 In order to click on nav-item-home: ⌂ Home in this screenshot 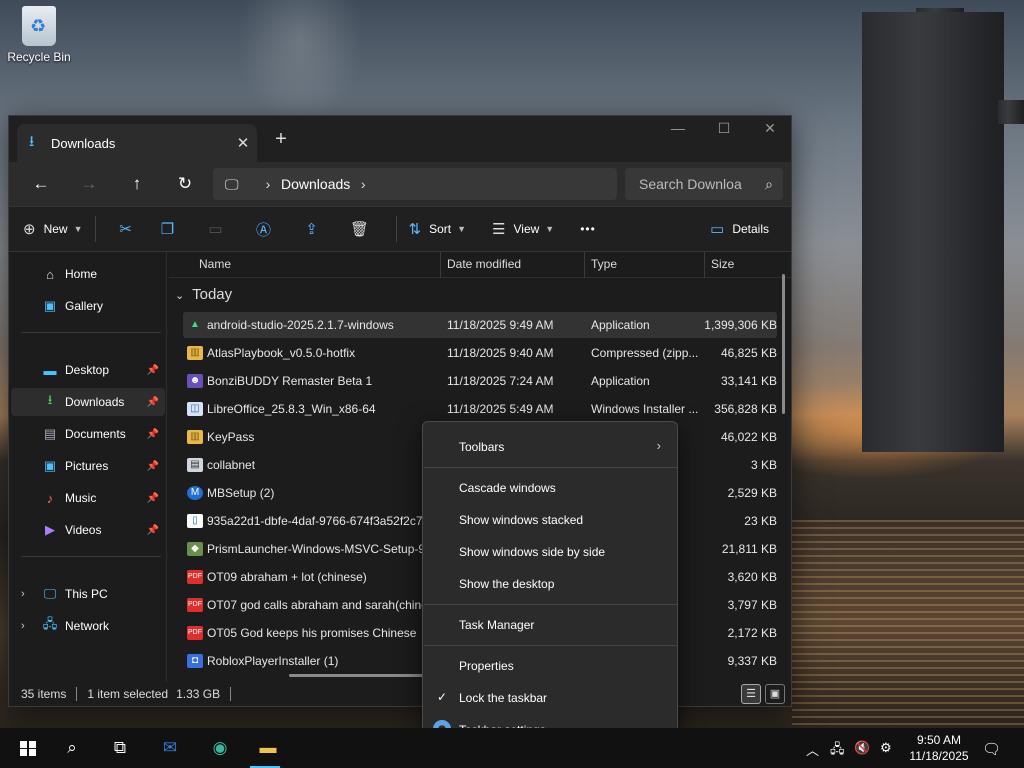, I will do `click(88, 274)`.